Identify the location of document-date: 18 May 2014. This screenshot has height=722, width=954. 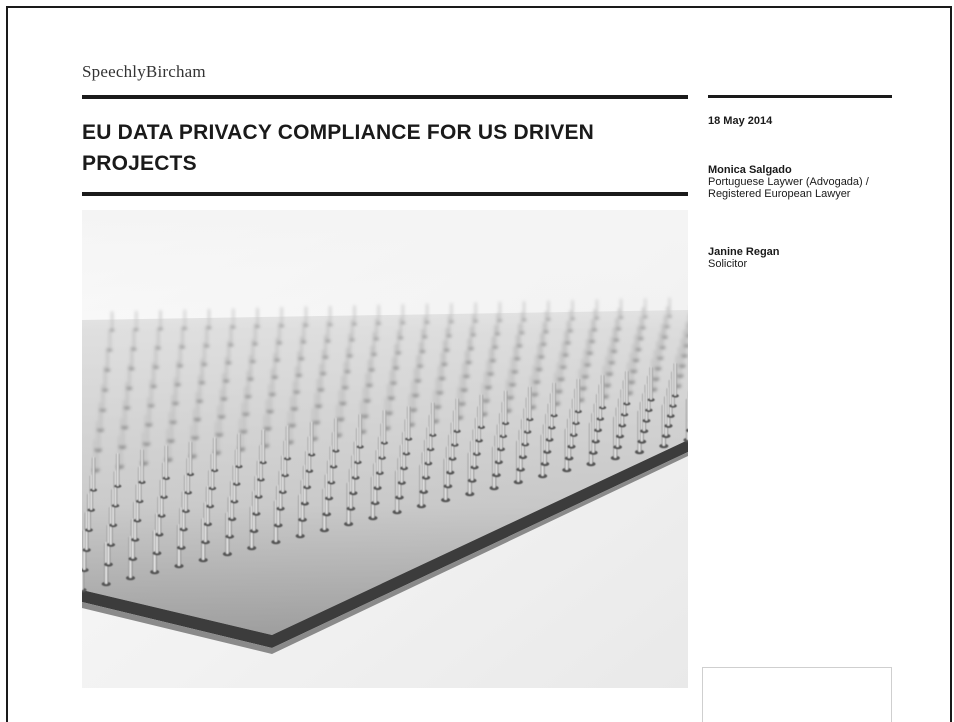
(740, 121).